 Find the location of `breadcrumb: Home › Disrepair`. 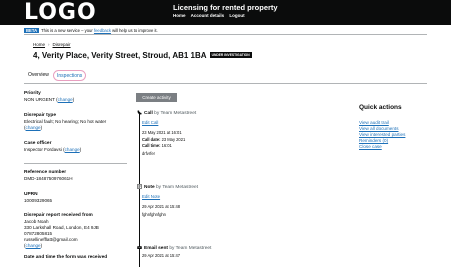

breadcrumb: Home › Disrepair is located at coordinates (52, 44).